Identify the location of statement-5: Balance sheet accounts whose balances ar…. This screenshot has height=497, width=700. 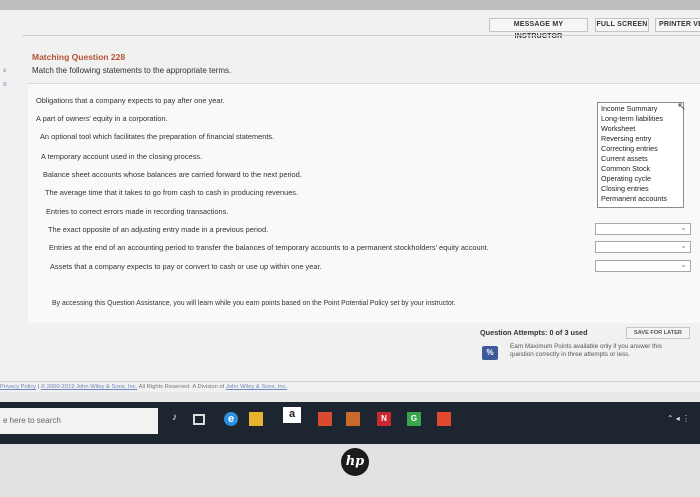
(172, 174).